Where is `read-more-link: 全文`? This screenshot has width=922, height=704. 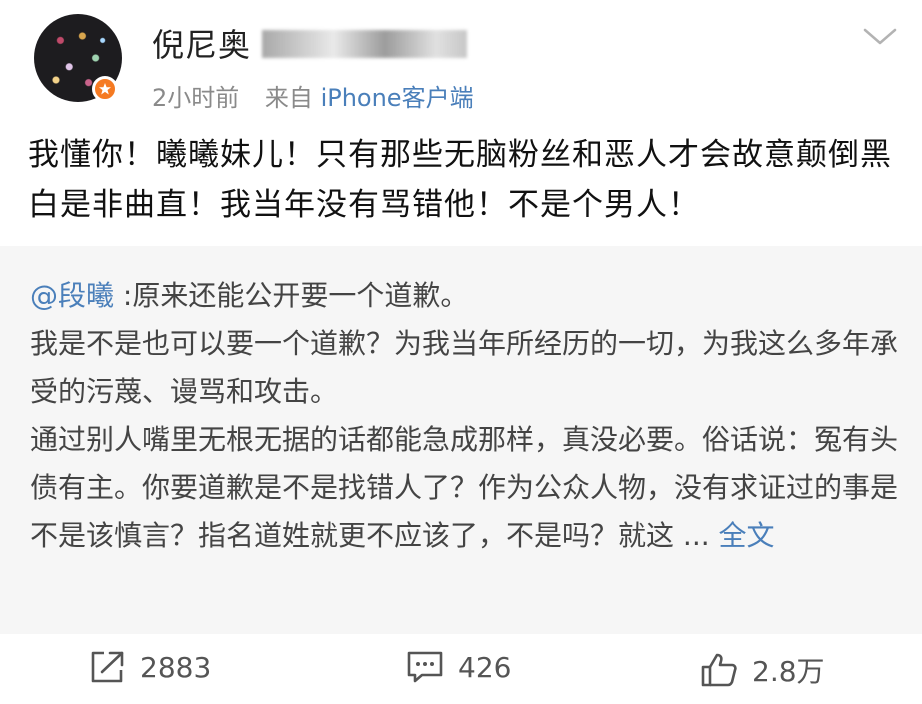
read-more-link: 全文 is located at coordinates (747, 535).